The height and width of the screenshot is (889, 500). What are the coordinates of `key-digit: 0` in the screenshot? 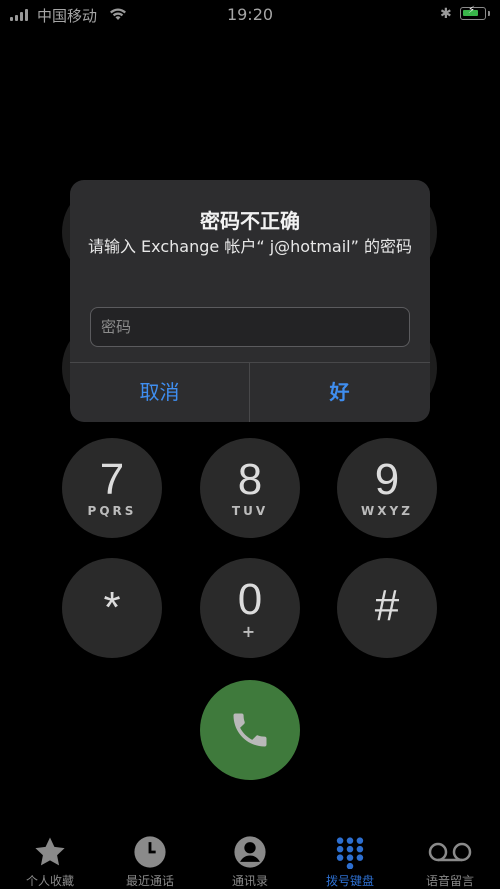 It's located at (250, 599).